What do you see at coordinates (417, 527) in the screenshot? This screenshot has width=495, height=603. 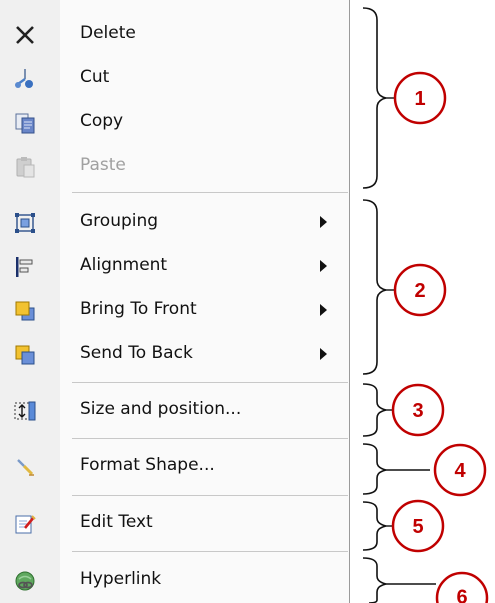 I see `callout-number-5: 5` at bounding box center [417, 527].